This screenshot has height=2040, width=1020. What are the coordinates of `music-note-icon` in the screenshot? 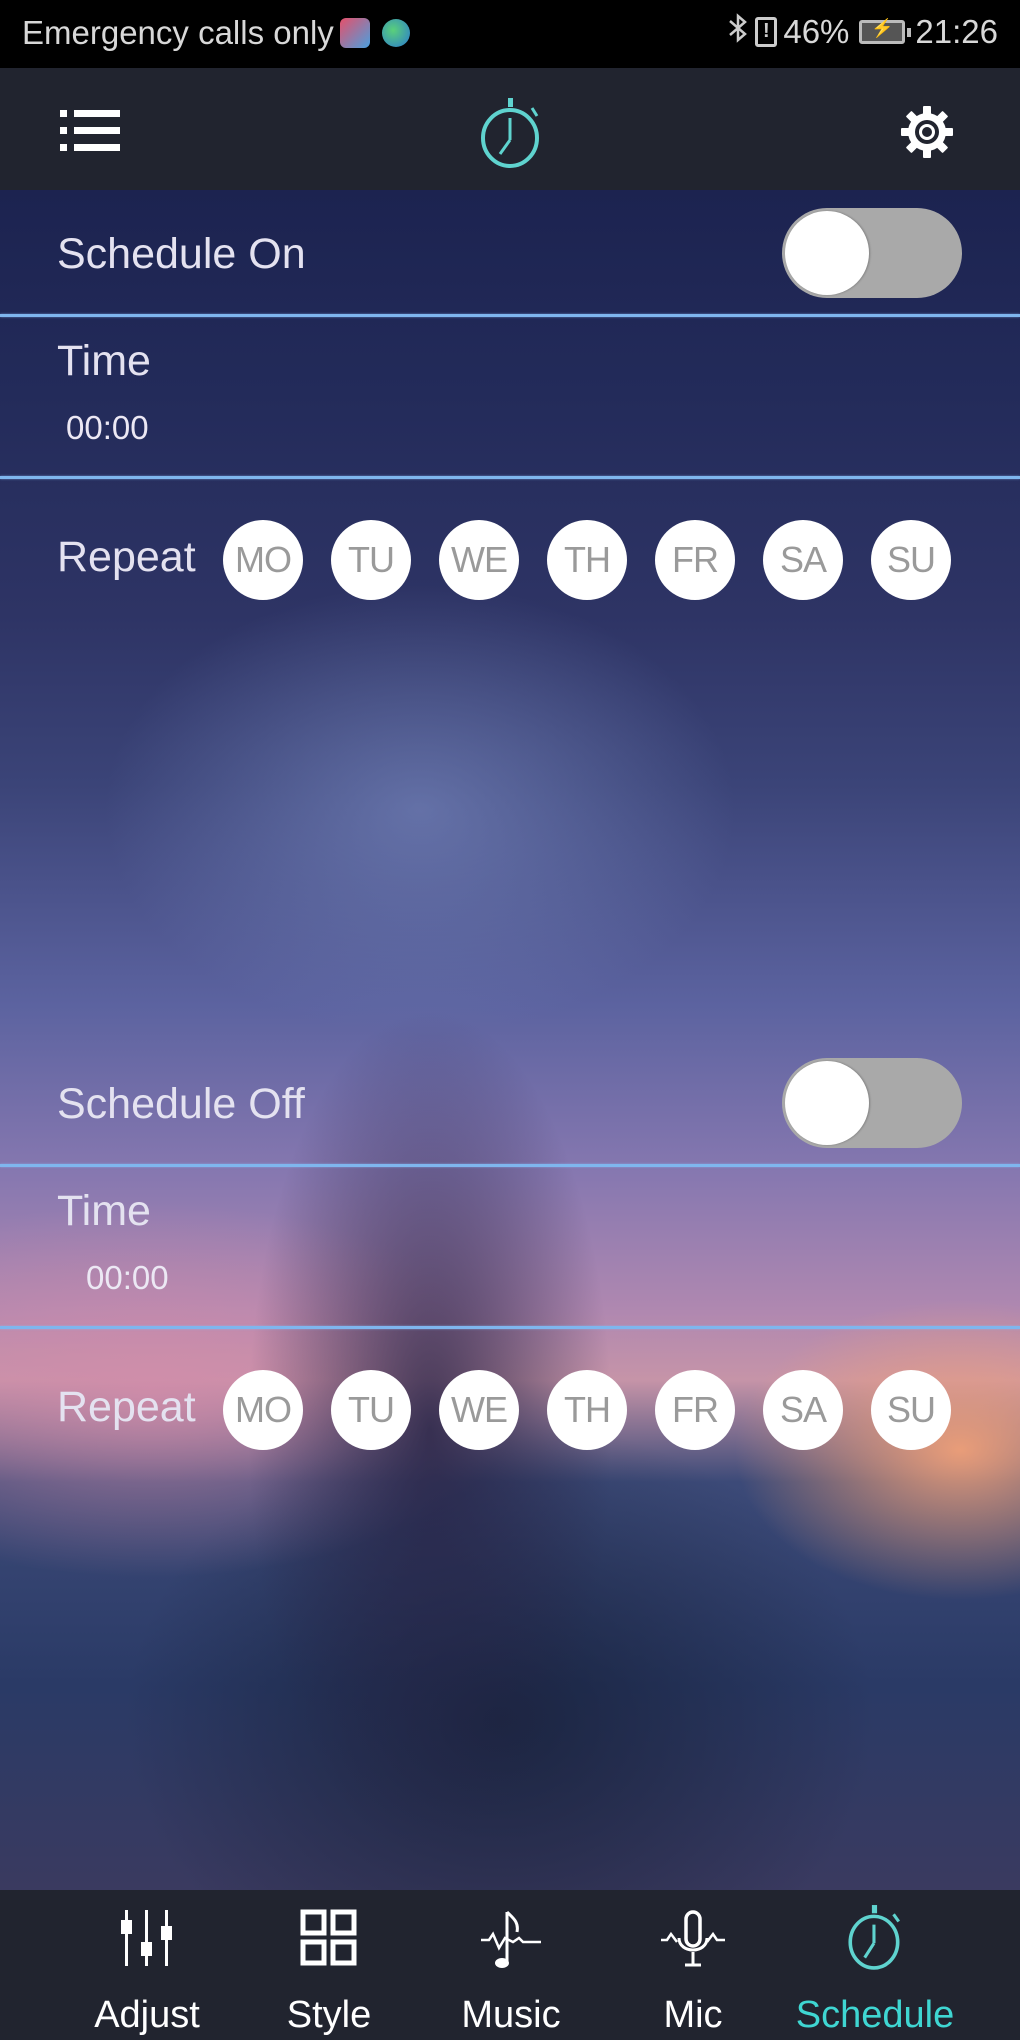 It's located at (511, 1939).